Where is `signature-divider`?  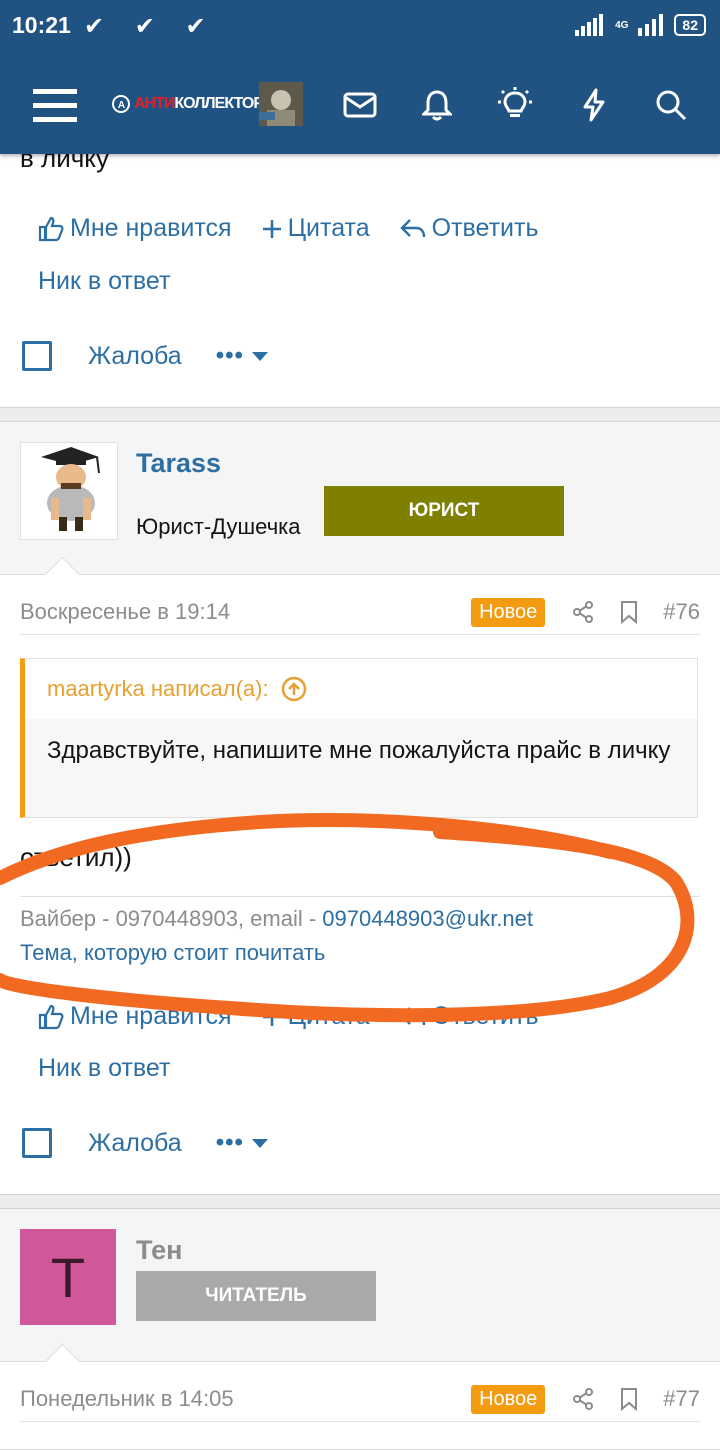 signature-divider is located at coordinates (360, 896).